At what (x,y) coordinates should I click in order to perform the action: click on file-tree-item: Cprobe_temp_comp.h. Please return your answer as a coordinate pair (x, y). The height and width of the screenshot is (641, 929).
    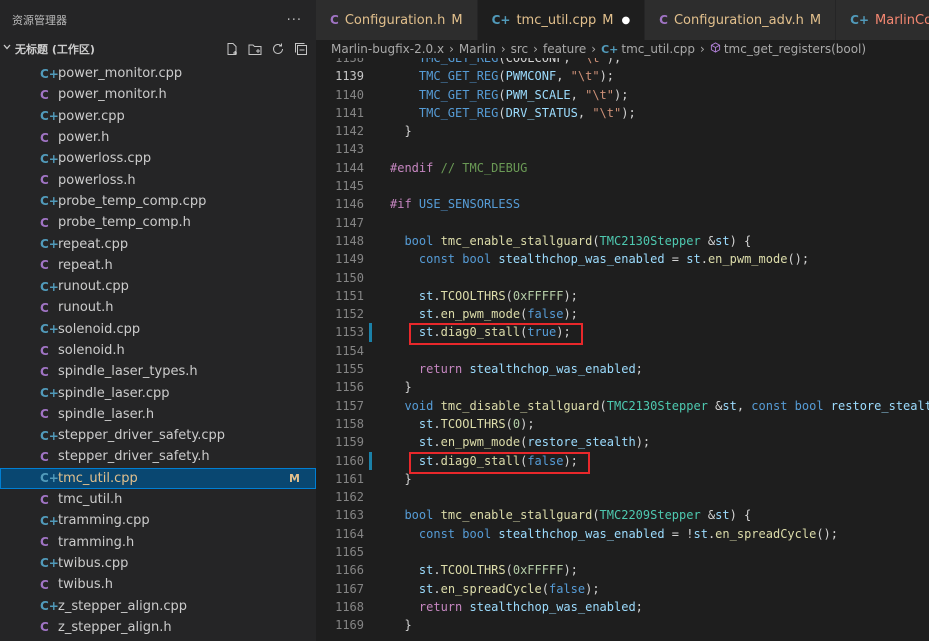
    Looking at the image, I should click on (158, 222).